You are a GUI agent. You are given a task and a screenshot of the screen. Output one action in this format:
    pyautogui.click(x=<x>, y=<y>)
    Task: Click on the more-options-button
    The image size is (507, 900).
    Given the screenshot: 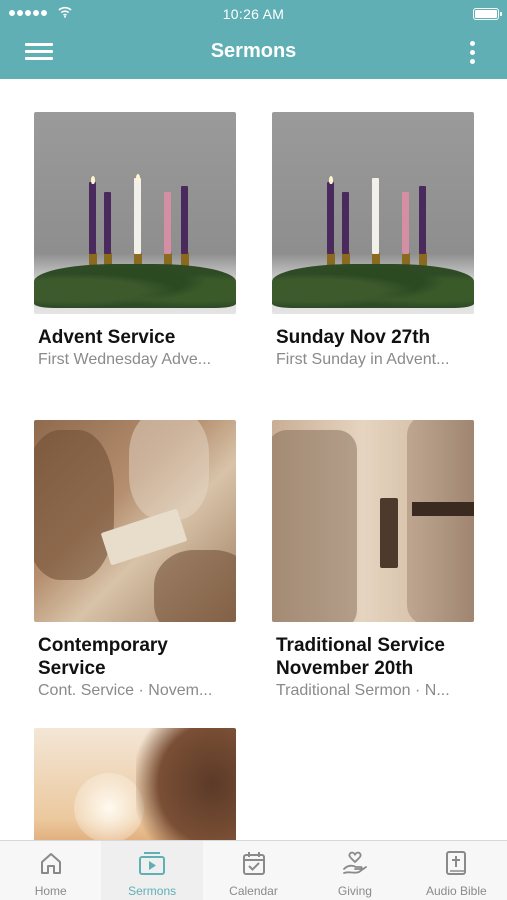 What is the action you would take?
    pyautogui.click(x=472, y=53)
    